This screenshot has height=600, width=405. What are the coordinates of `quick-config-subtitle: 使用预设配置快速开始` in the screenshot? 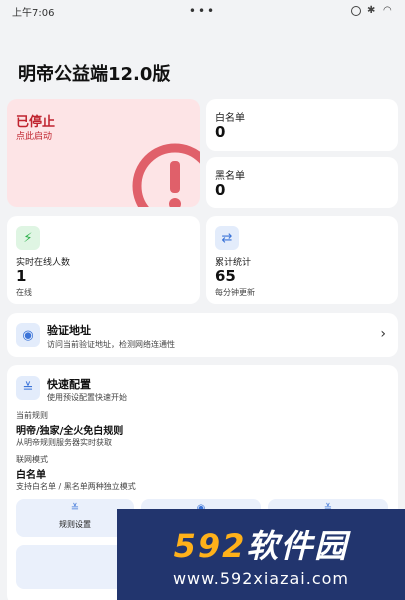 It's located at (87, 397).